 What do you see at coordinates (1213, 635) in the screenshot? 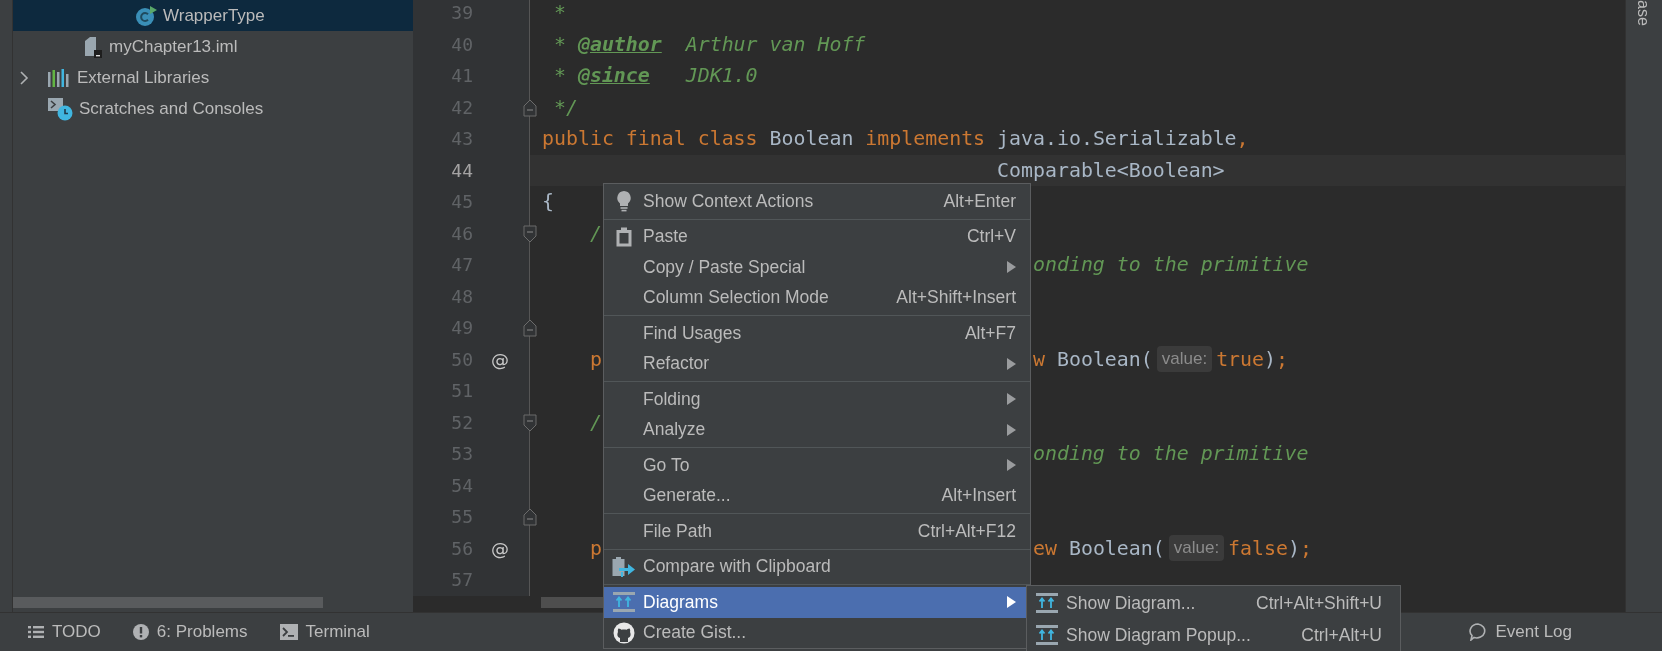
I see `menu-item: Show Diagram Popup... Ctrl+Alt+U` at bounding box center [1213, 635].